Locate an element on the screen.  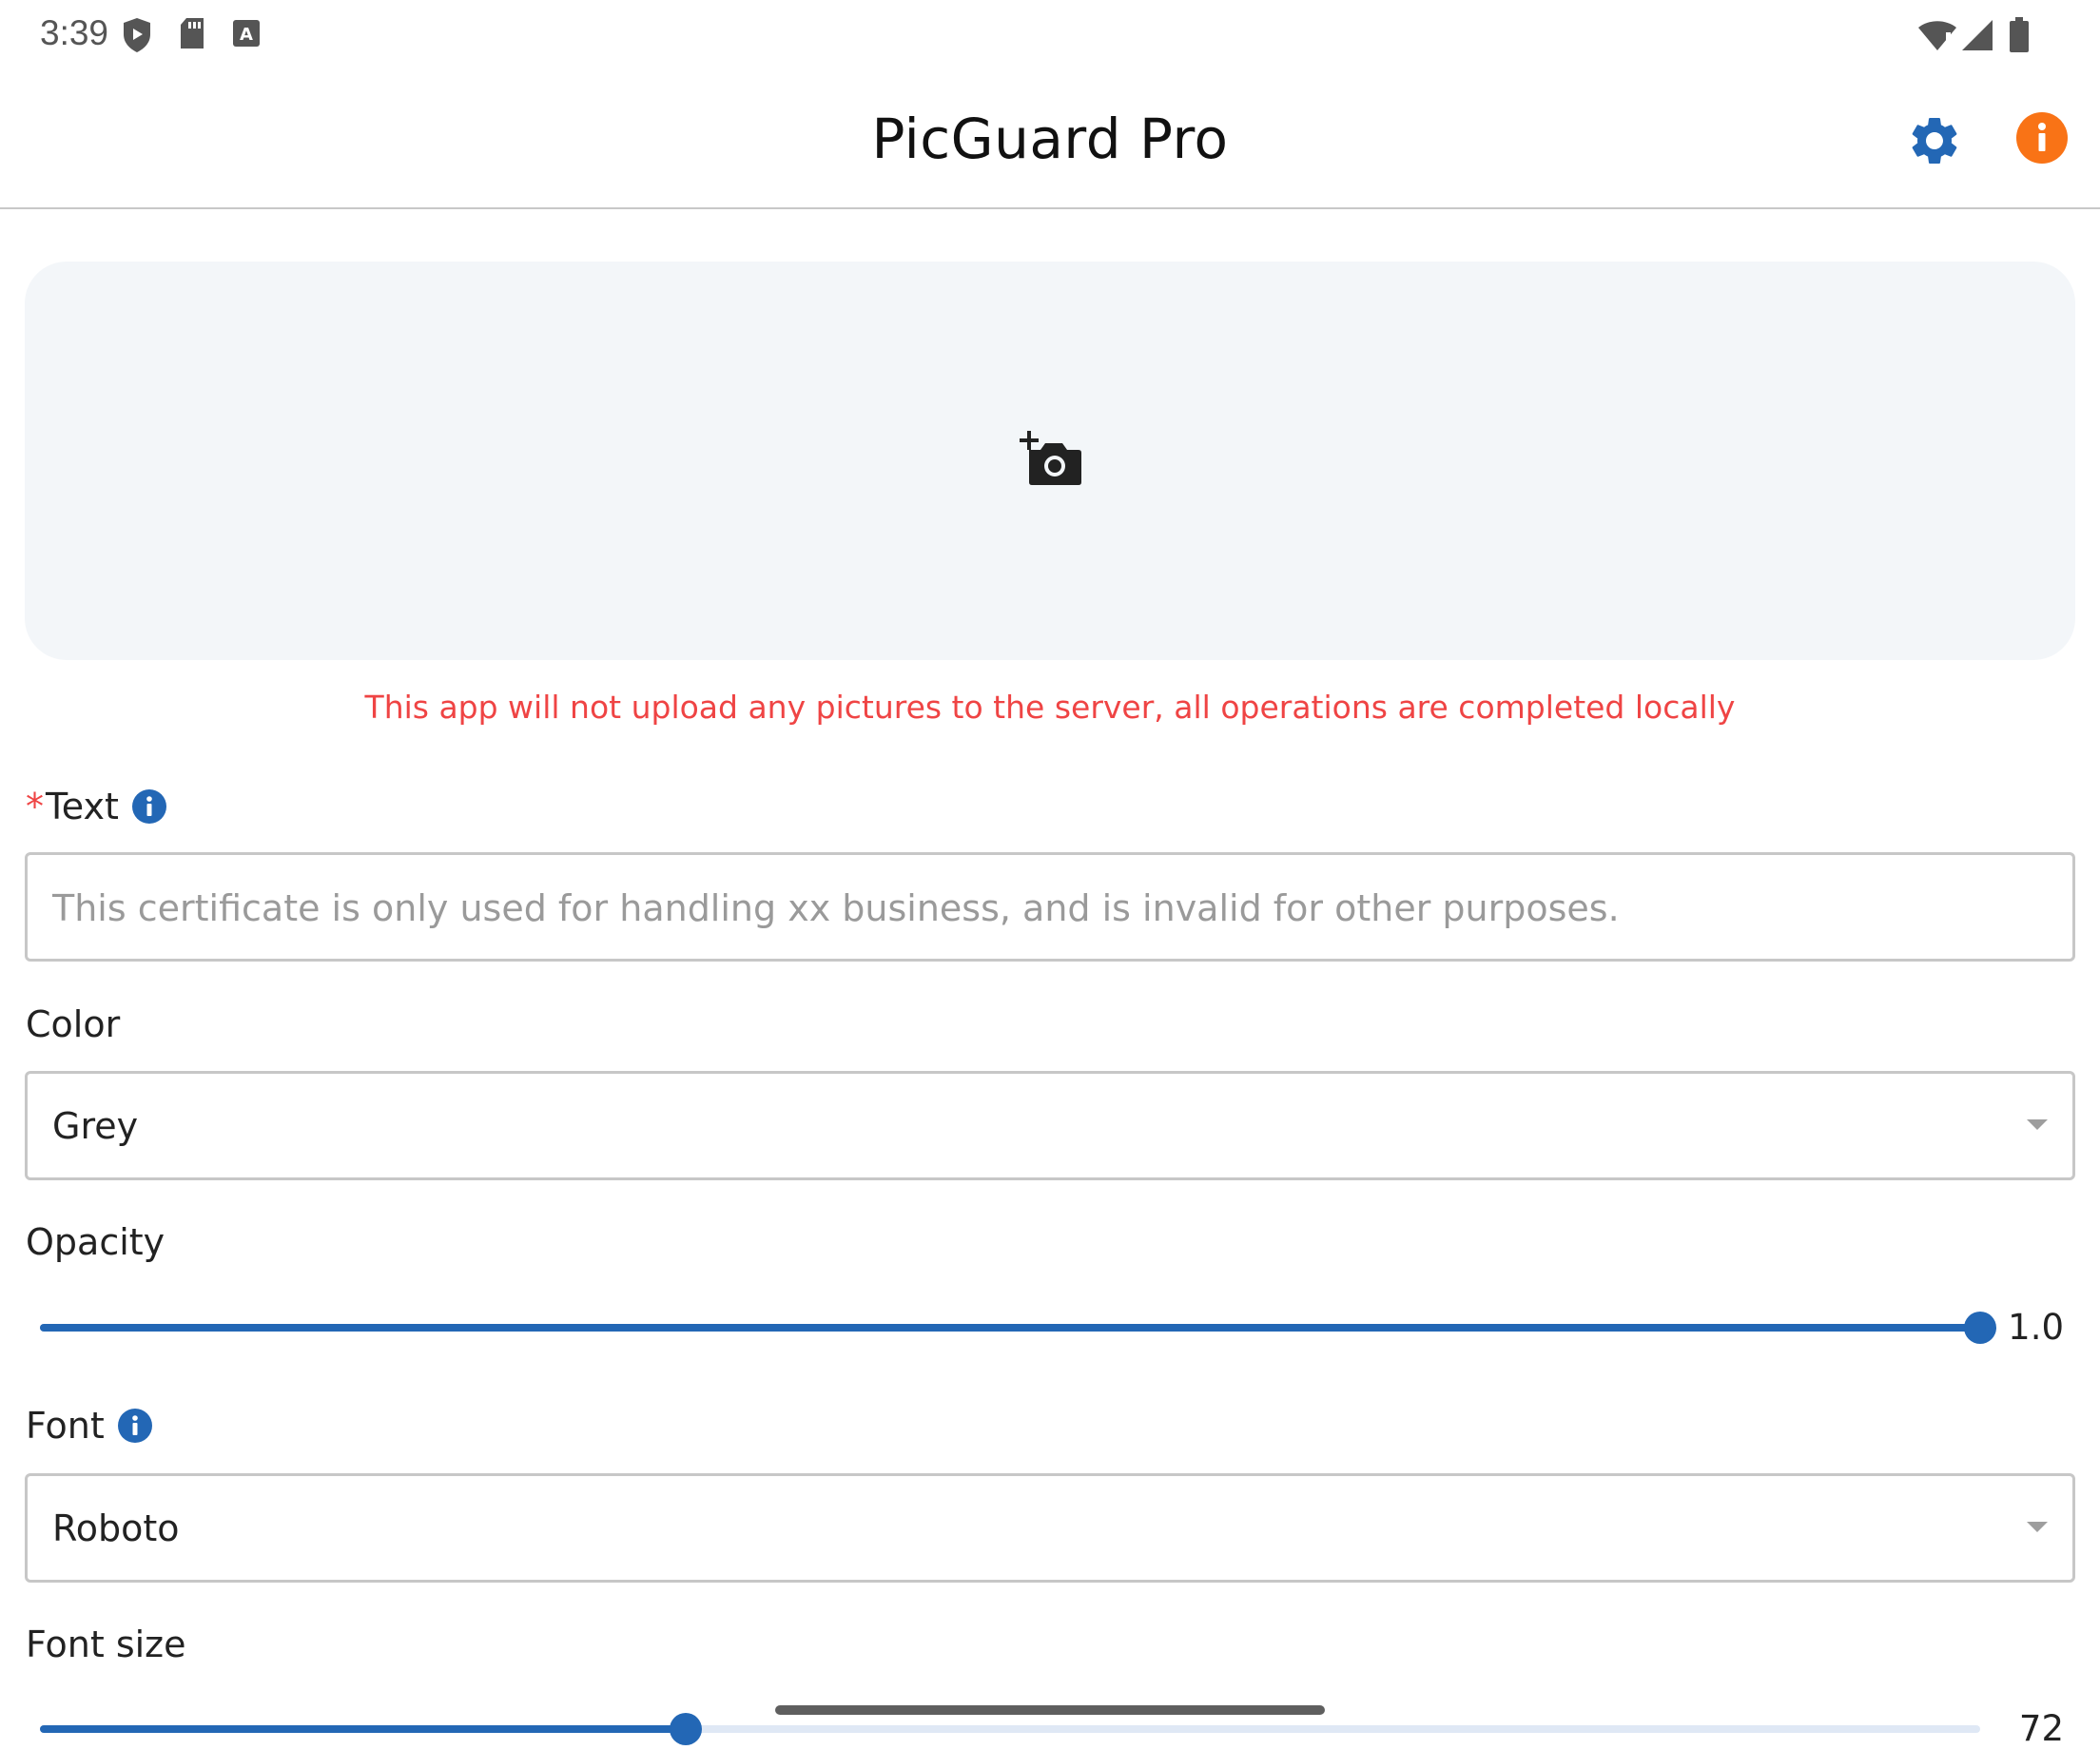
opacity-label: Opacity is located at coordinates (95, 1242).